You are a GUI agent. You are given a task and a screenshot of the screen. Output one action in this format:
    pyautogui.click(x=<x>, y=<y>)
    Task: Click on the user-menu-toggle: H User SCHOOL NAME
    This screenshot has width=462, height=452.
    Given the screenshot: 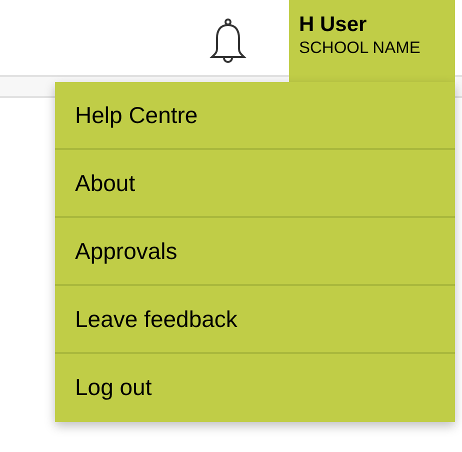 What is the action you would take?
    pyautogui.click(x=372, y=41)
    